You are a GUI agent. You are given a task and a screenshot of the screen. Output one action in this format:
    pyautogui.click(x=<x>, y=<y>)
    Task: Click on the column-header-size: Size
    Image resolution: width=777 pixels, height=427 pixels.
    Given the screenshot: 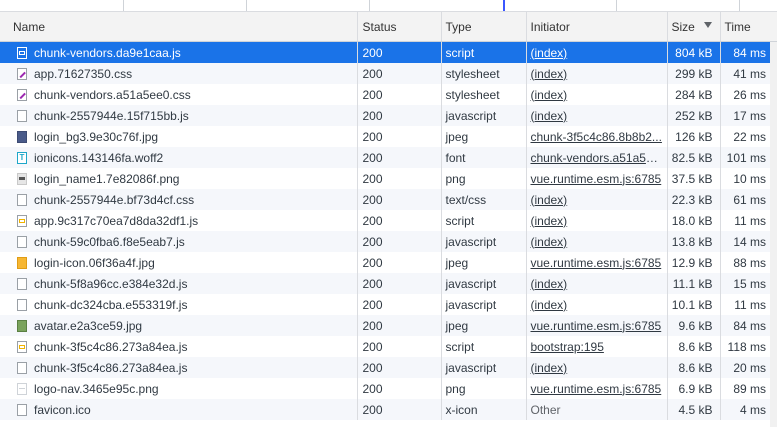 What is the action you would take?
    pyautogui.click(x=694, y=27)
    